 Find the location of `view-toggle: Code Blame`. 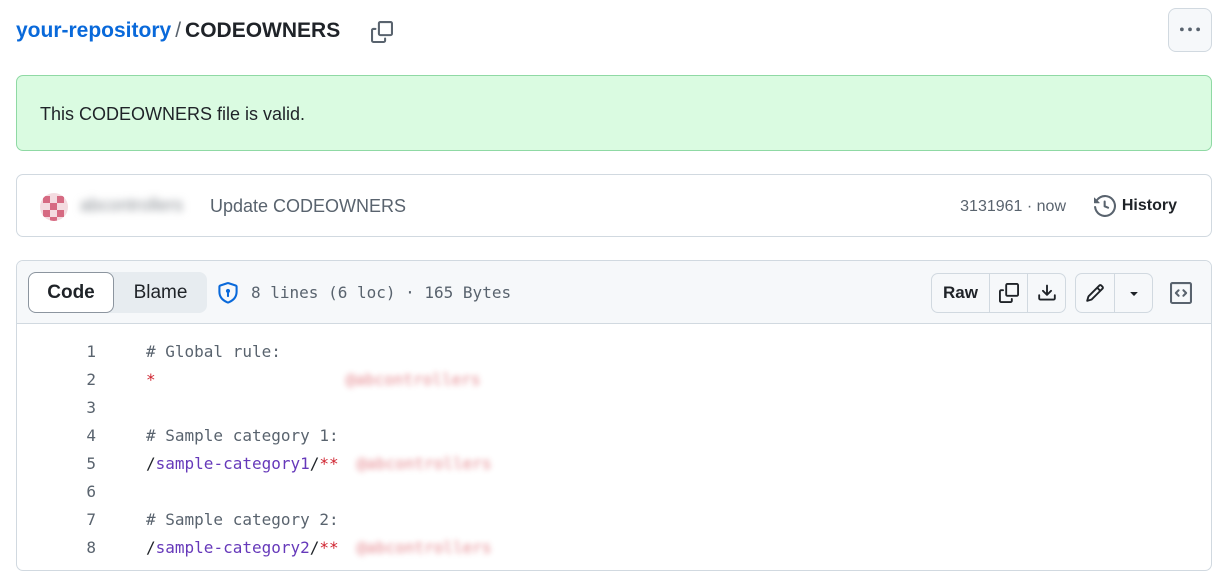

view-toggle: Code Blame is located at coordinates (117, 292).